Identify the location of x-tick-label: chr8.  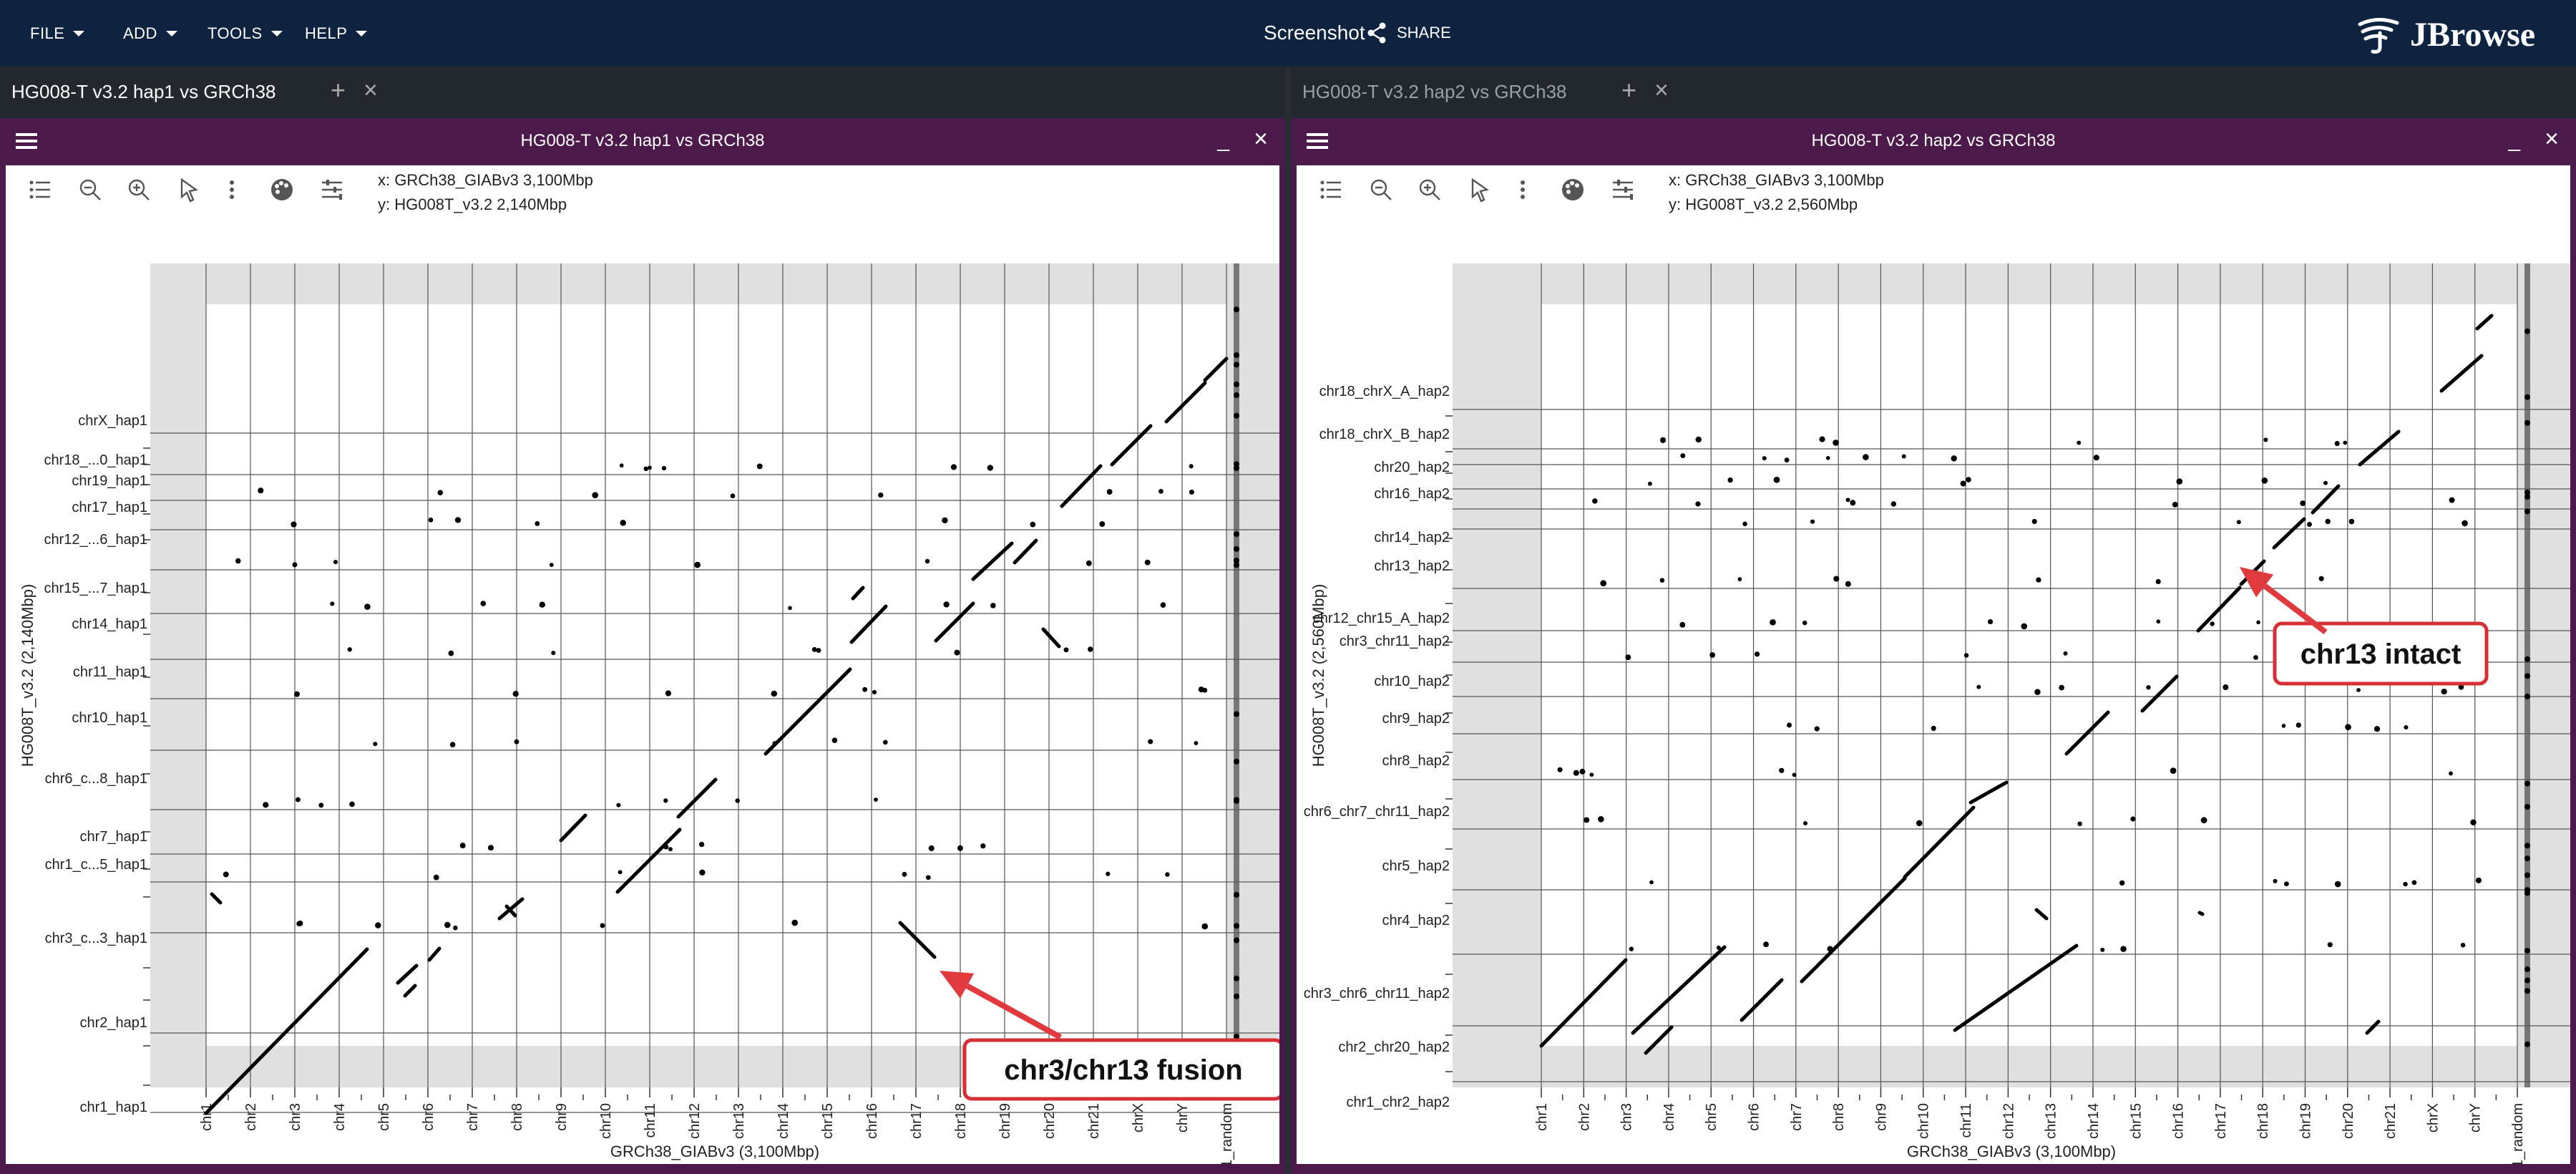
(1839, 1117).